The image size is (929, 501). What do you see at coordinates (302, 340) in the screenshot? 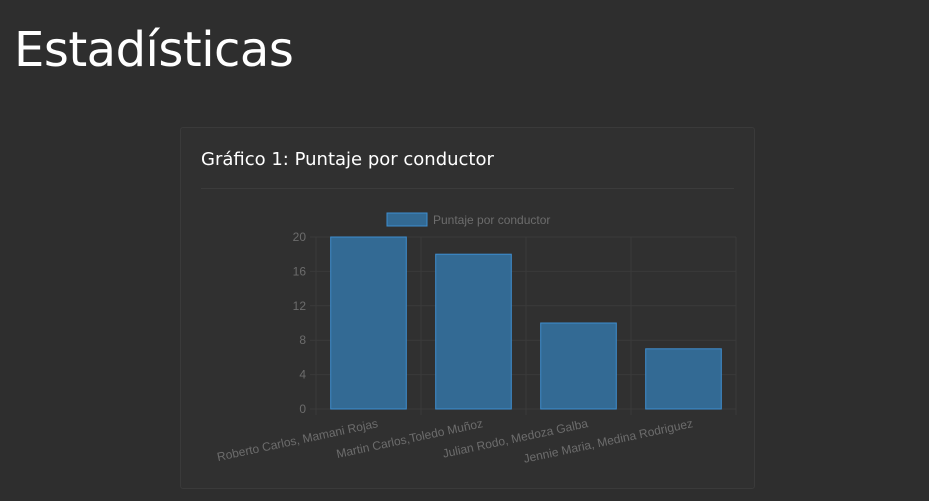
I see `y-tick-label: 8` at bounding box center [302, 340].